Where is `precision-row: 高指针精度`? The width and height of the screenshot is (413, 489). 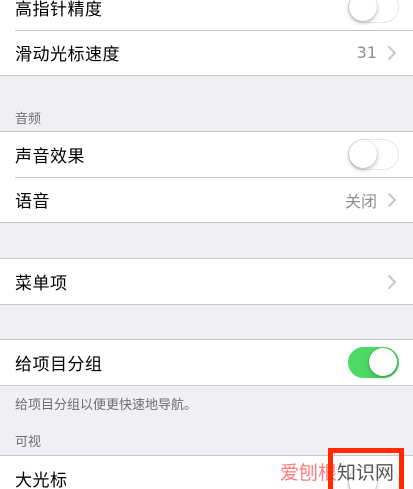
precision-row: 高指针精度 is located at coordinates (206, 15).